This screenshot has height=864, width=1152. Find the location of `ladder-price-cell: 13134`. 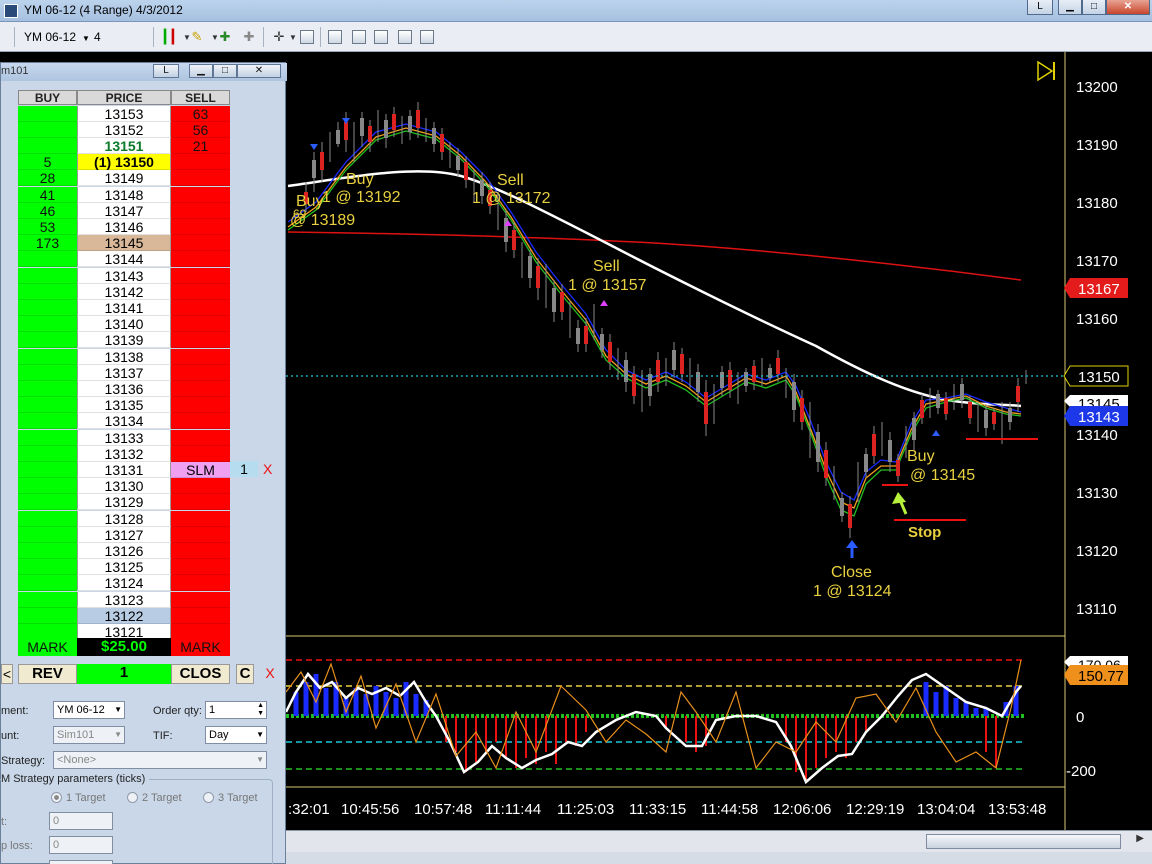

ladder-price-cell: 13134 is located at coordinates (124, 421).